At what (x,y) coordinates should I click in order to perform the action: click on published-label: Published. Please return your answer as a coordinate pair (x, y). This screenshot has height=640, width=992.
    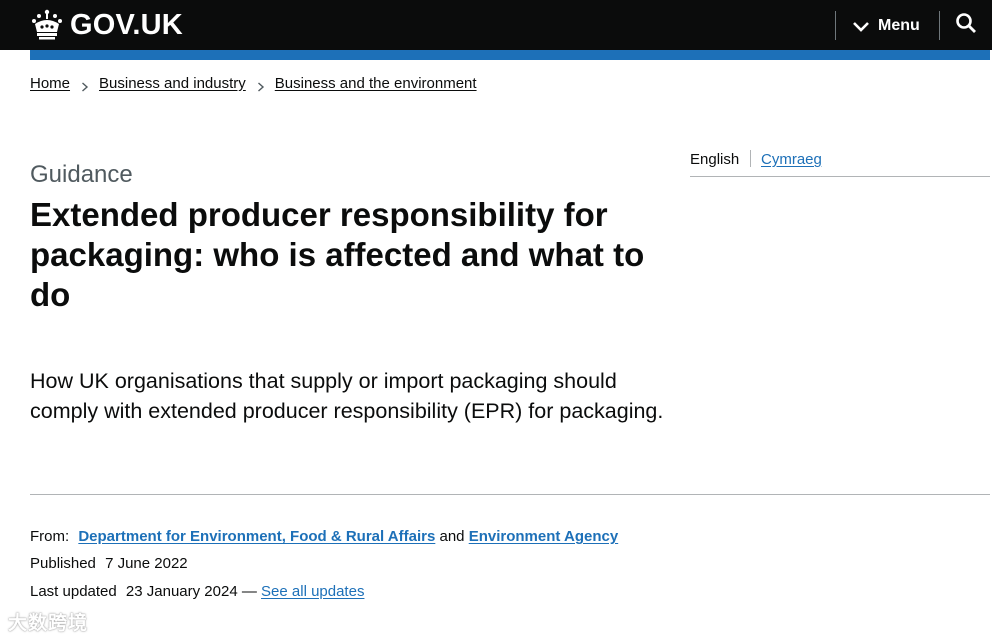
    Looking at the image, I should click on (63, 563).